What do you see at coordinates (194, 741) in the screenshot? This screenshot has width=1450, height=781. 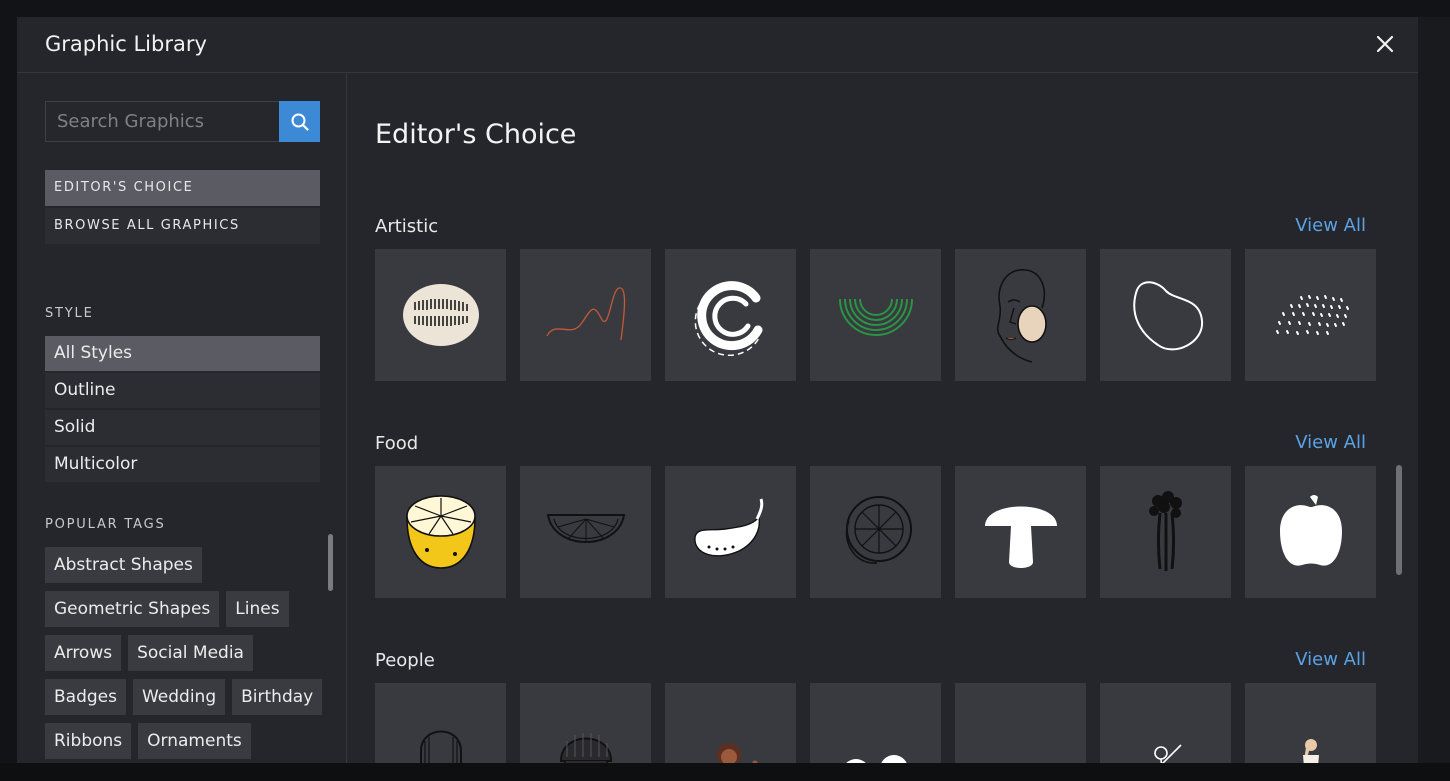 I see `tag-ornaments: Ornaments` at bounding box center [194, 741].